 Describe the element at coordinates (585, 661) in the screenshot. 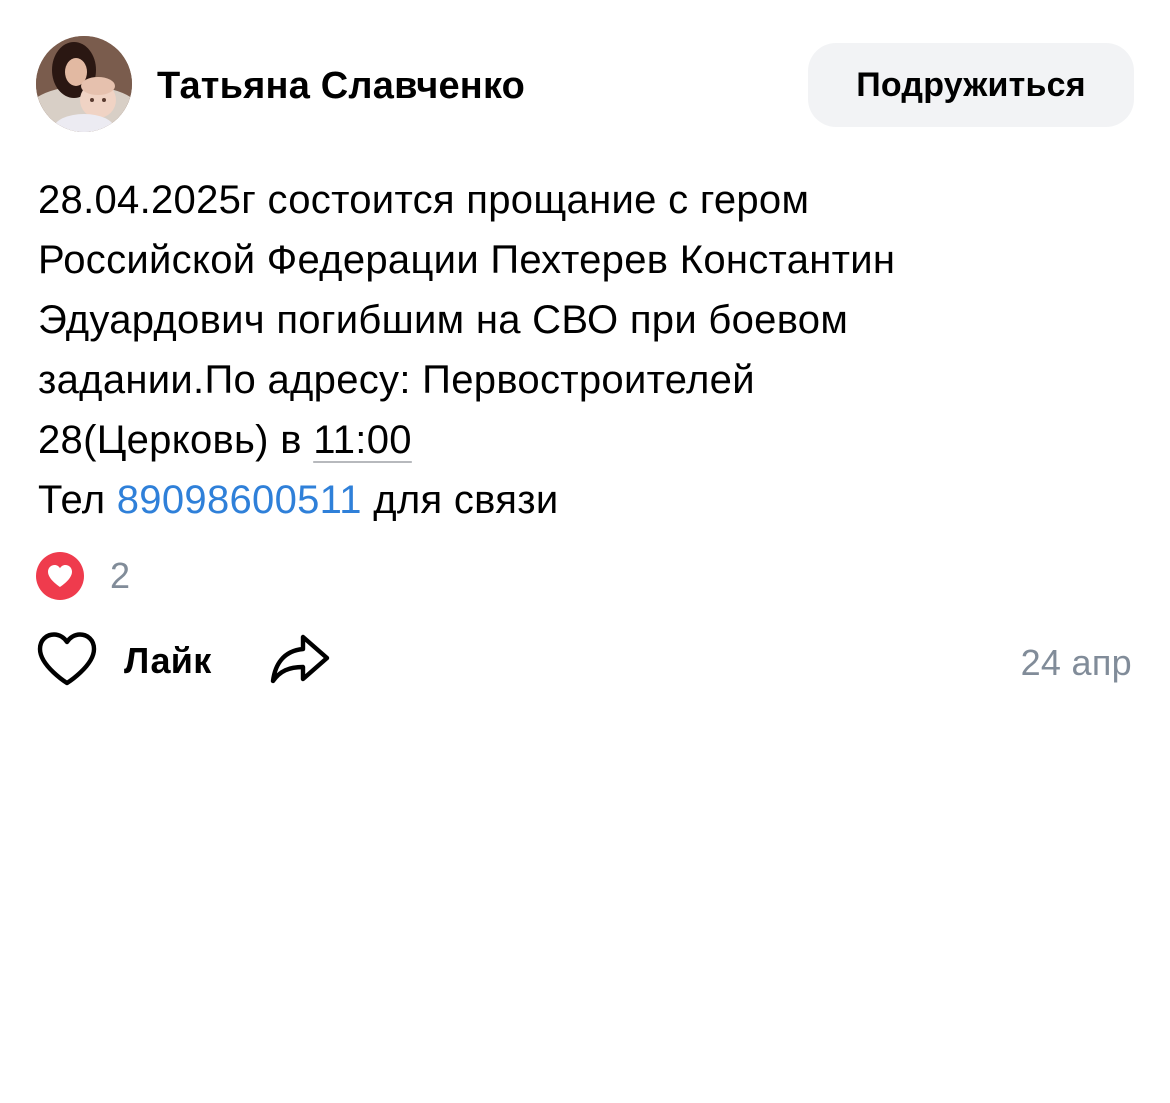

I see `action-bar: Лайк 24 апр` at that location.